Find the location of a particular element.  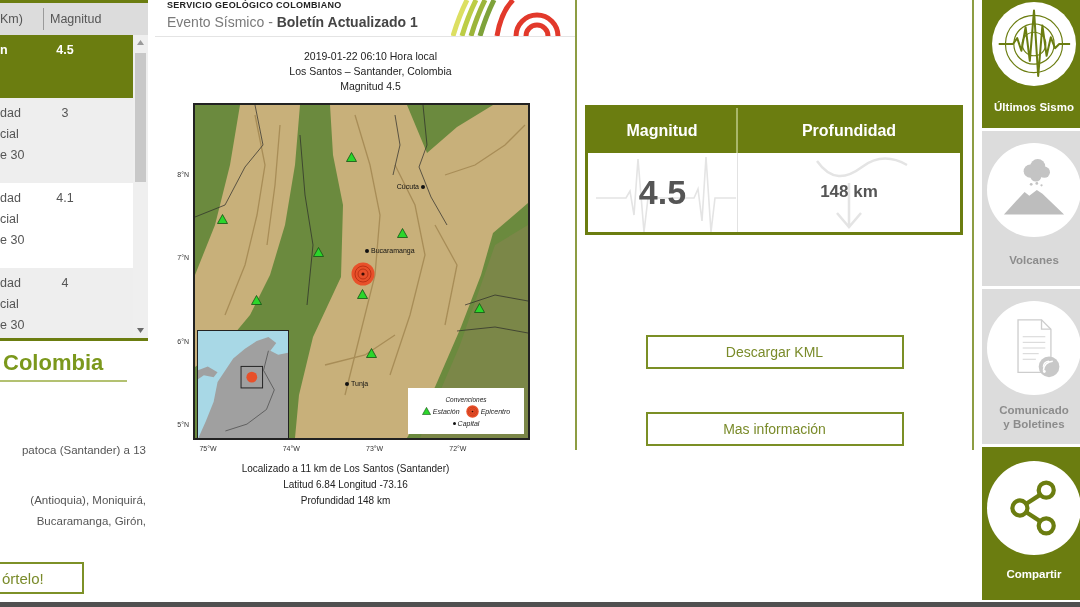

table-cell-text: 4.1 is located at coordinates (65, 198).